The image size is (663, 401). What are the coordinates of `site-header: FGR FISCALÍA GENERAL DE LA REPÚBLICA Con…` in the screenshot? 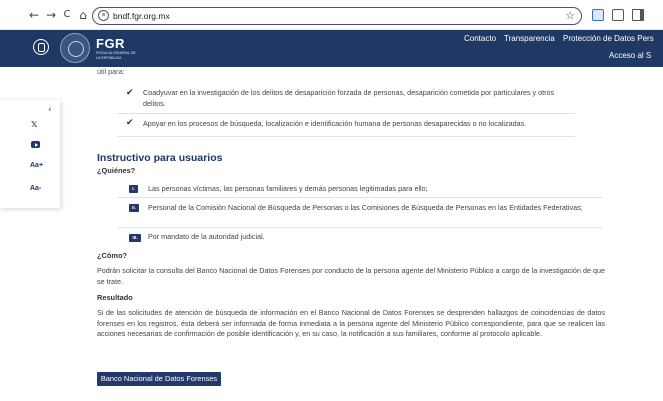 It's located at (331, 48).